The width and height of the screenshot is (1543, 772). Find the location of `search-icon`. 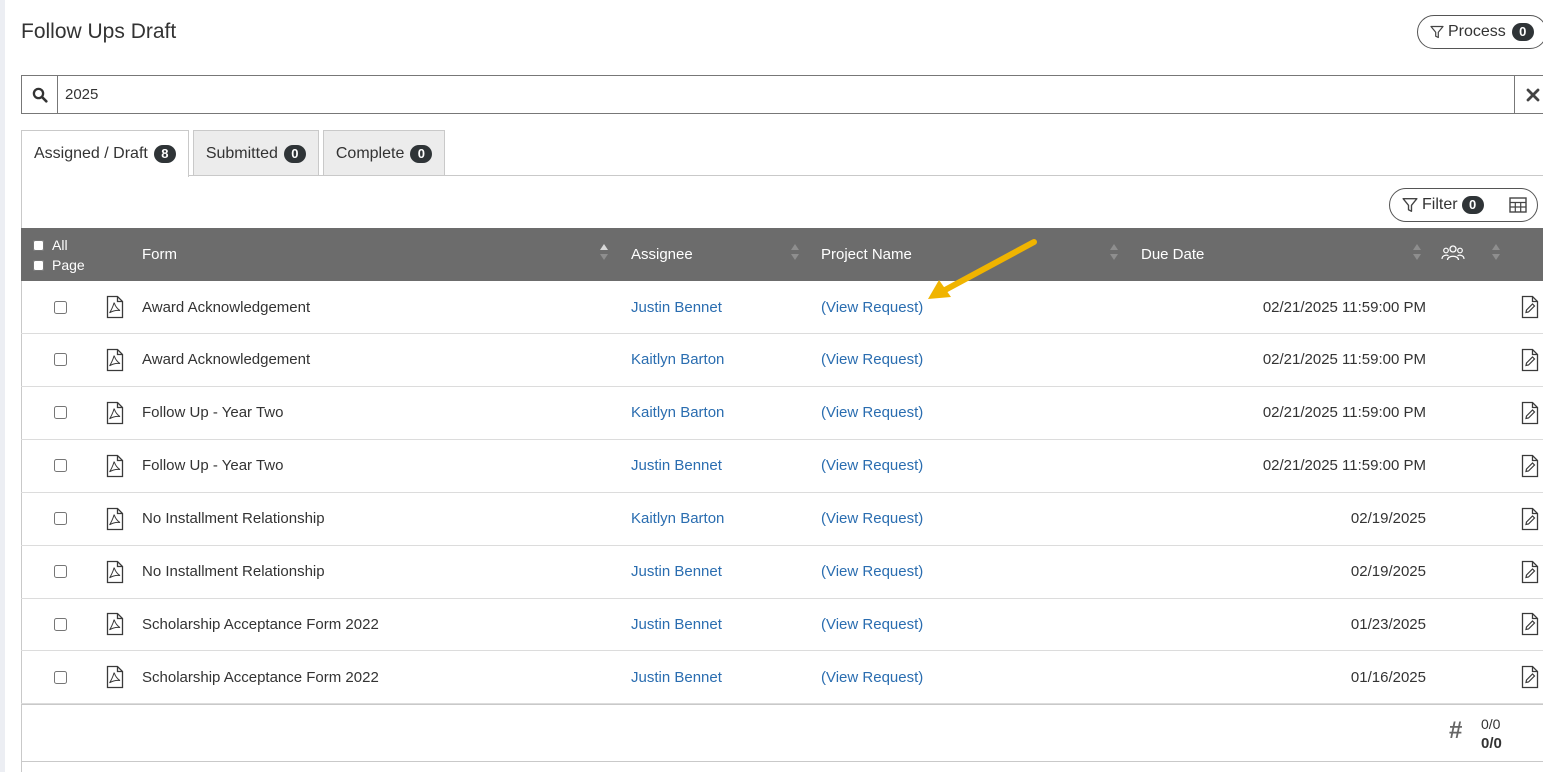

search-icon is located at coordinates (40, 94).